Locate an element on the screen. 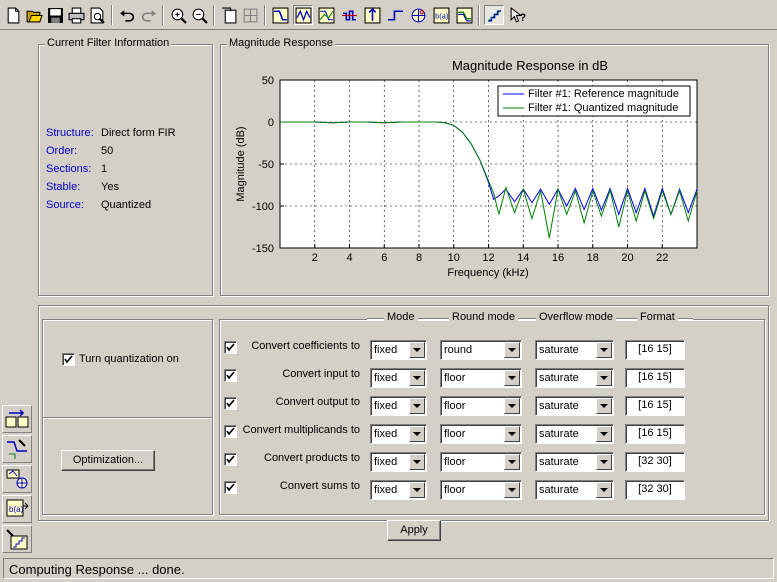 The image size is (777, 582). source-value: Quantized is located at coordinates (126, 205).